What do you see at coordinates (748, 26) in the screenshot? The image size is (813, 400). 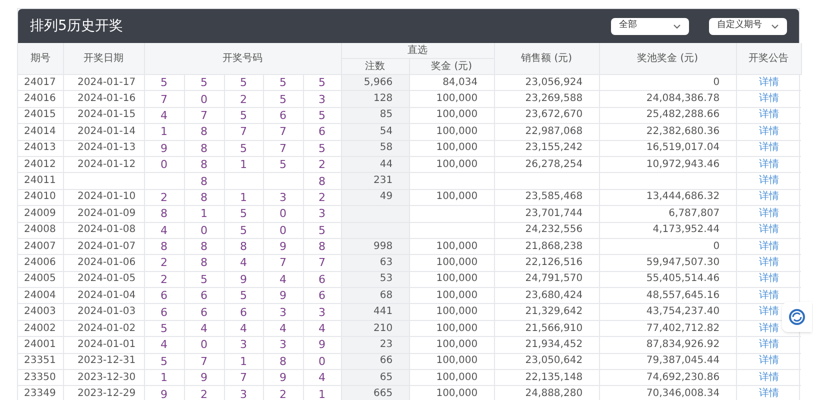 I see `filter-select: 自定义期号` at bounding box center [748, 26].